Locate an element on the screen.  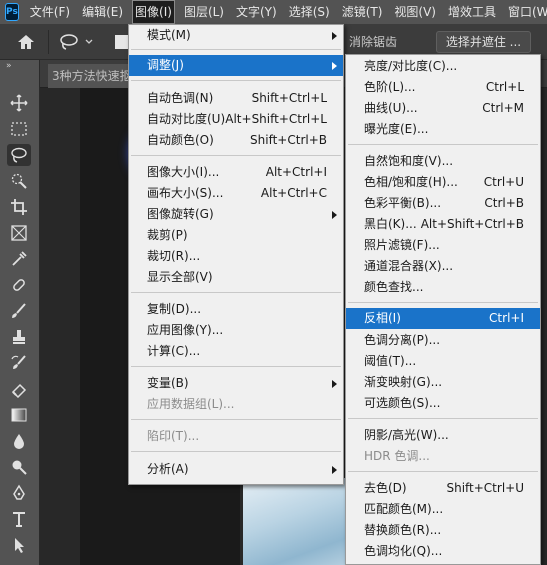
type-tool-icon is located at coordinates (19, 519).